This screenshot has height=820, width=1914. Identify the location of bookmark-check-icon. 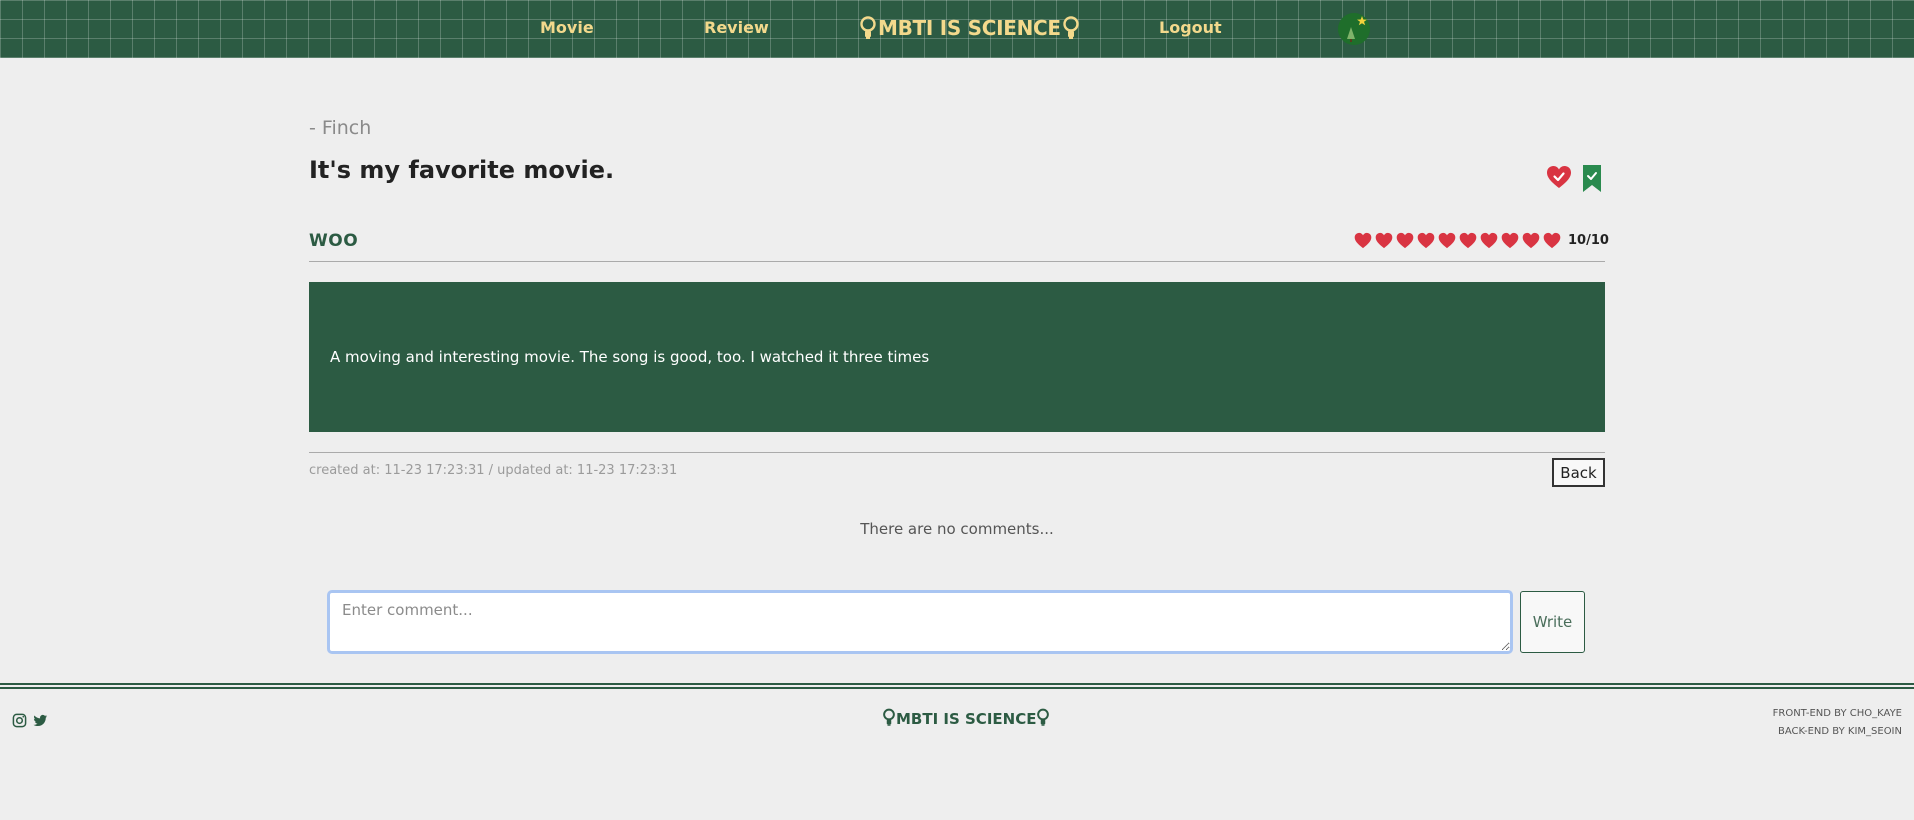
(1592, 178).